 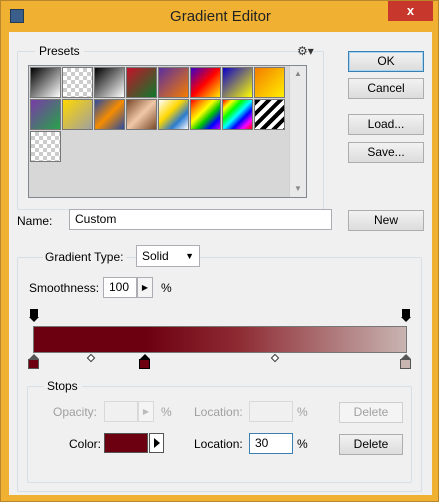 I want to click on name-label: Name:, so click(x=35, y=221).